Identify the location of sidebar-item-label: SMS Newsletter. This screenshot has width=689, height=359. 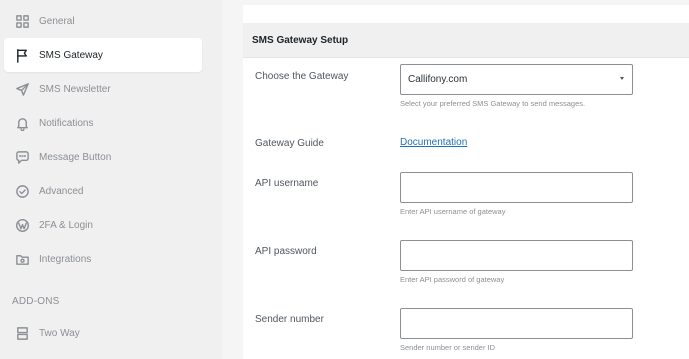
(75, 89).